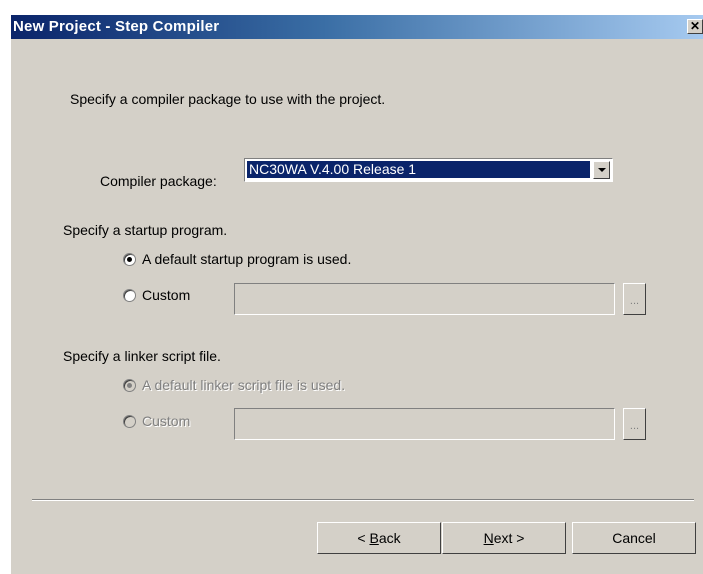 The height and width of the screenshot is (574, 703). Describe the element at coordinates (418, 169) in the screenshot. I see `compiler-package-value: NC30WA V.4.00 Release 1` at that location.